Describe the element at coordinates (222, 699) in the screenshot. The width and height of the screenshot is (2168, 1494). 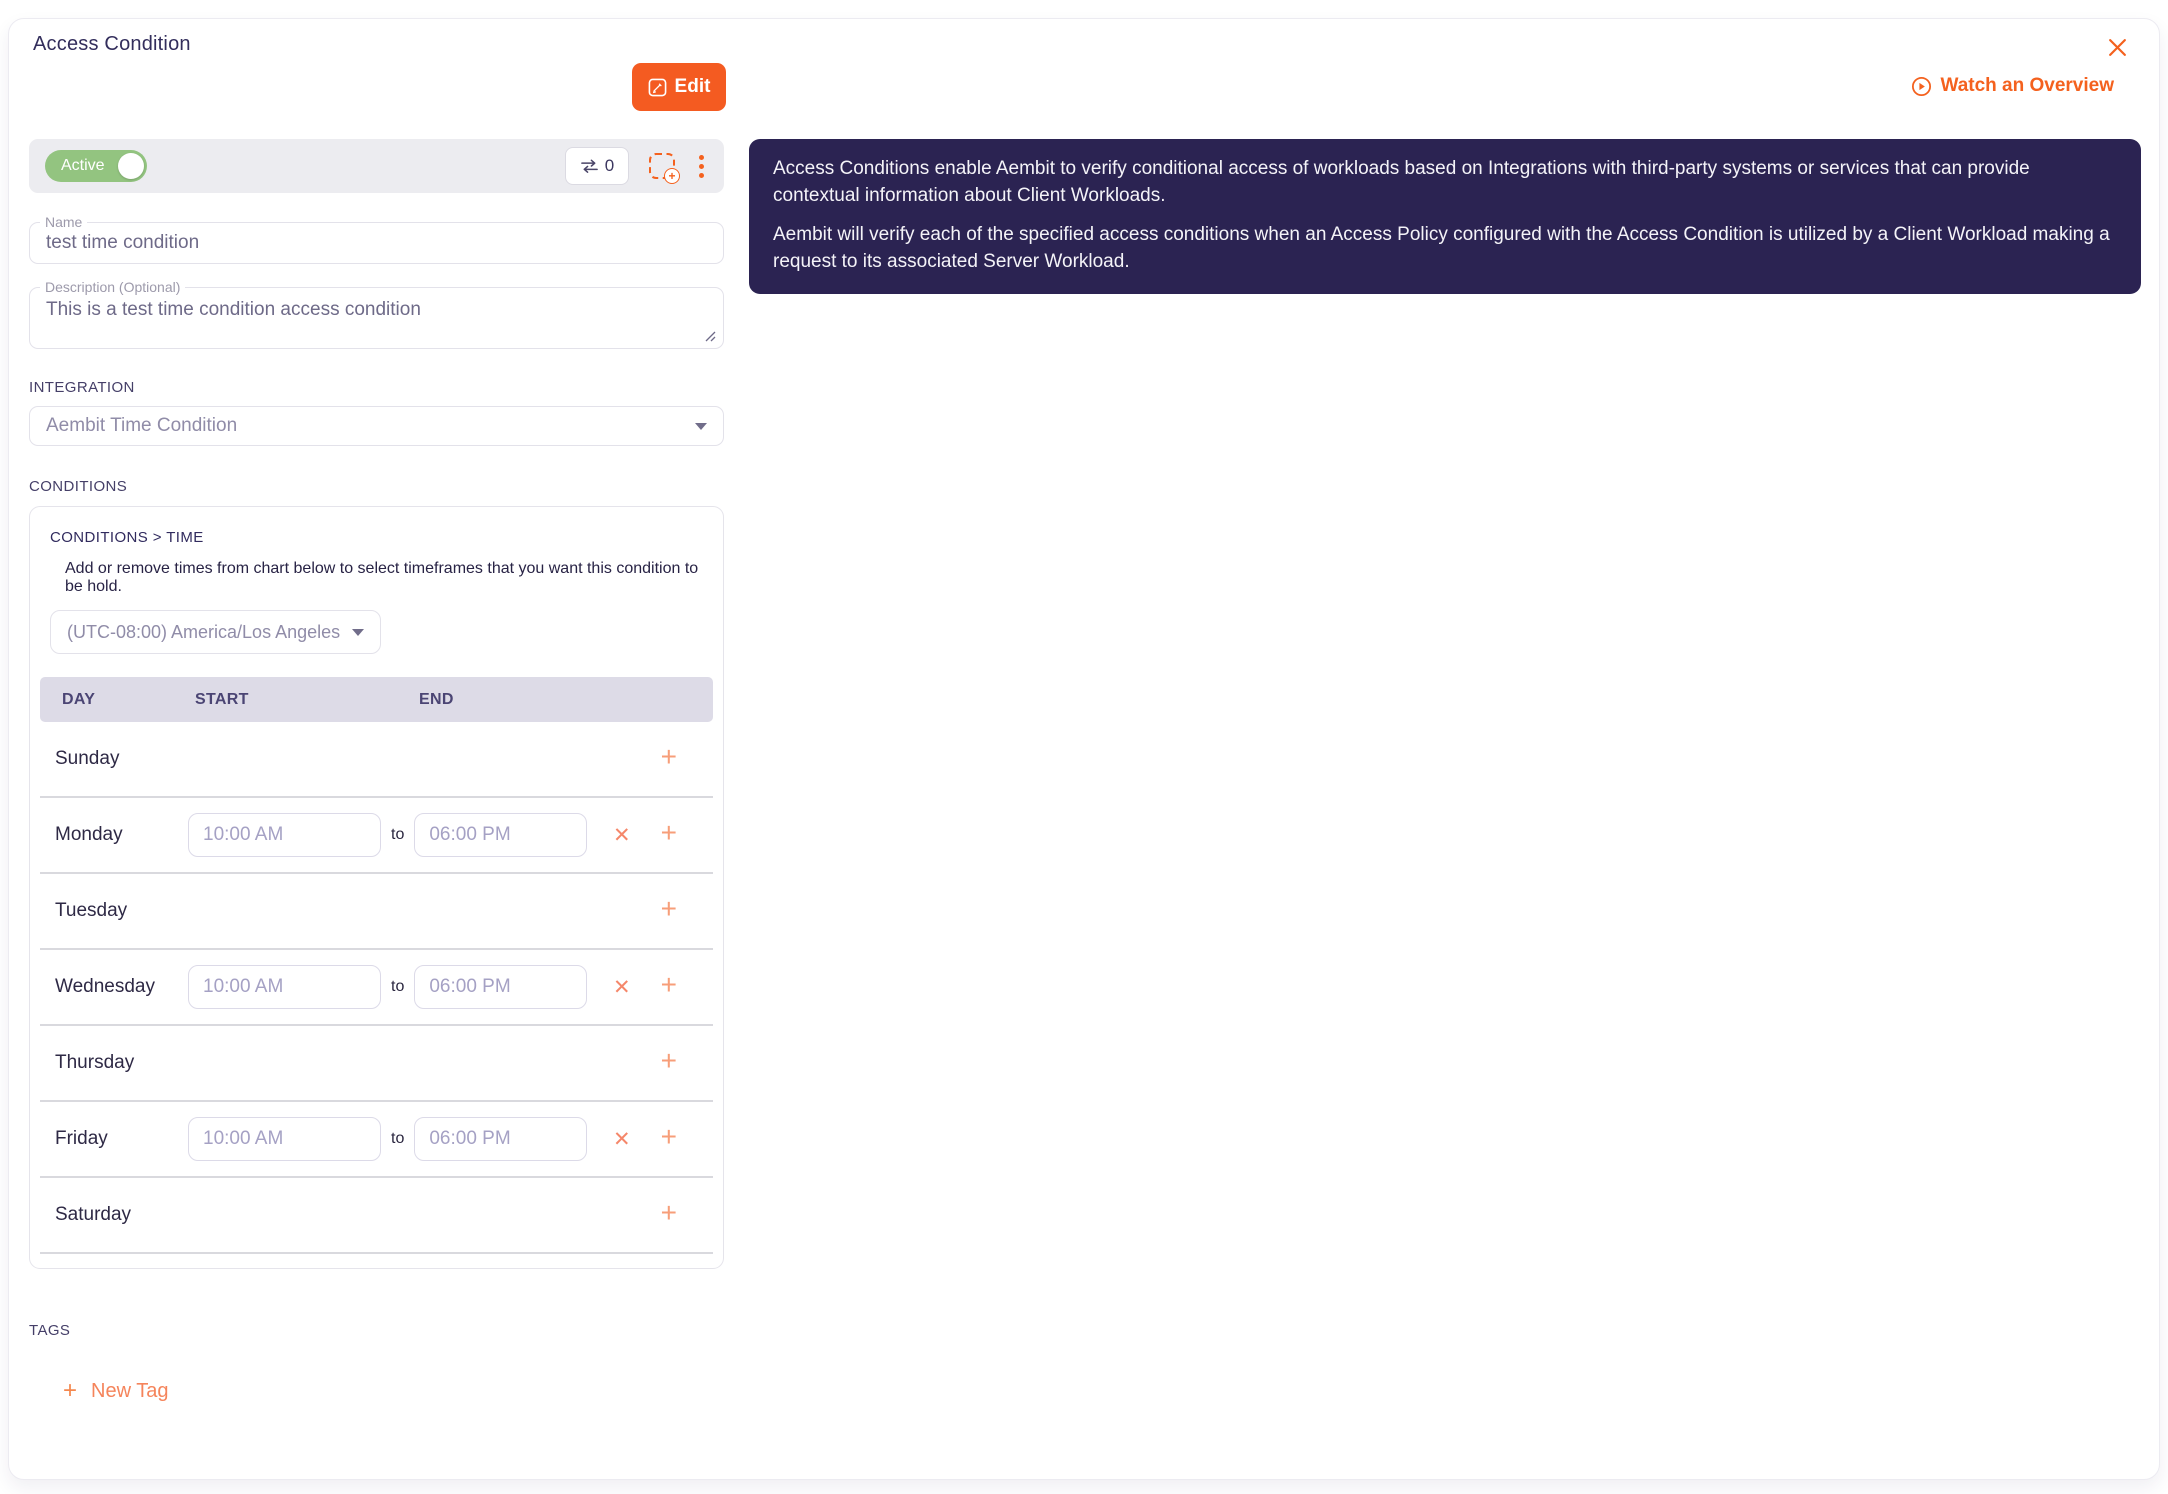
I see `header-start: START` at that location.